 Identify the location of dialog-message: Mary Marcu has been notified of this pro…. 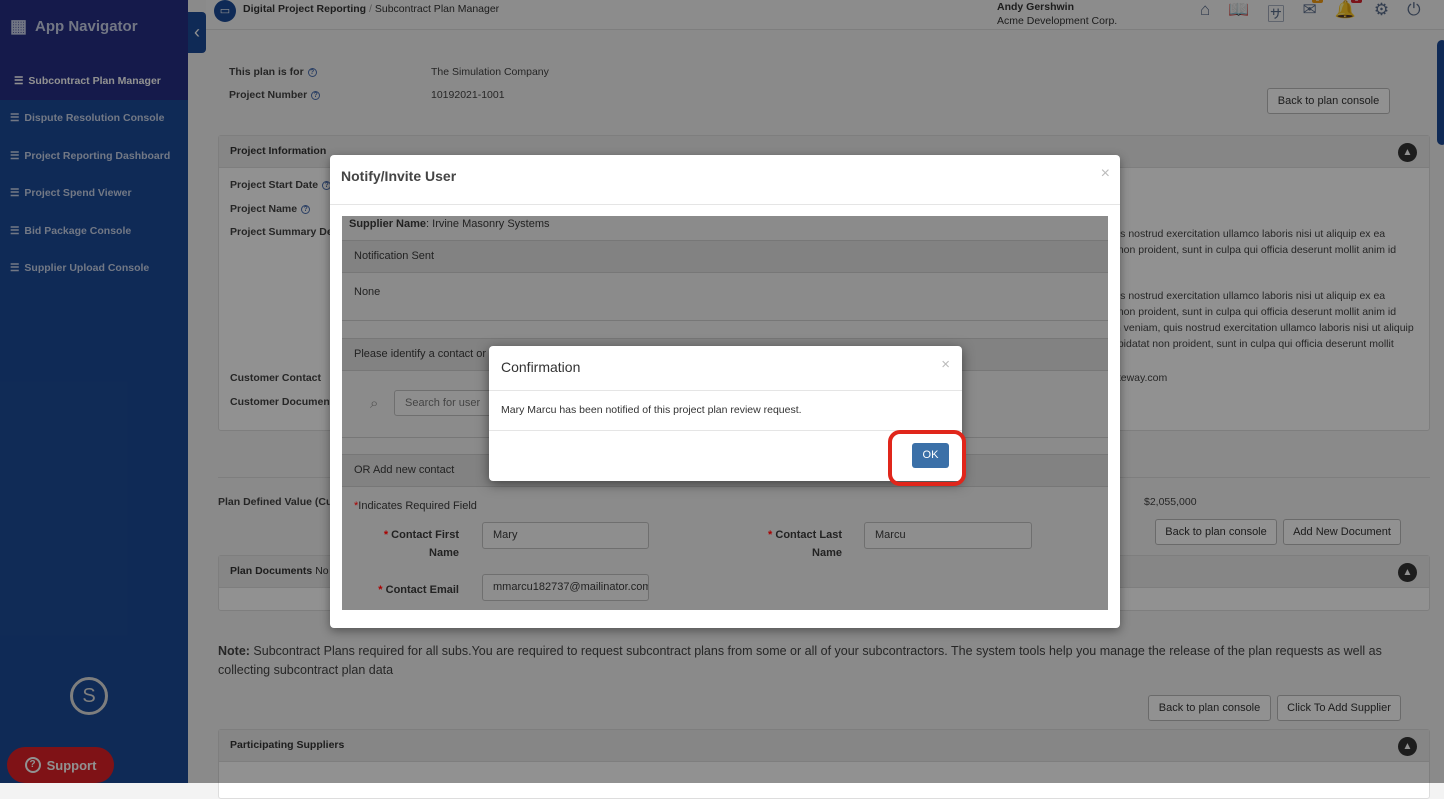
(651, 410).